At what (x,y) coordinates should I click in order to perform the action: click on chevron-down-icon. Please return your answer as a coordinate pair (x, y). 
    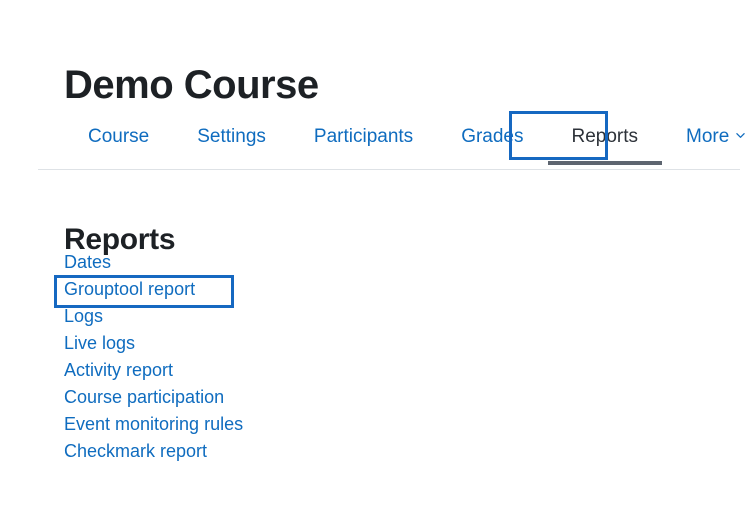
    Looking at the image, I should click on (741, 135).